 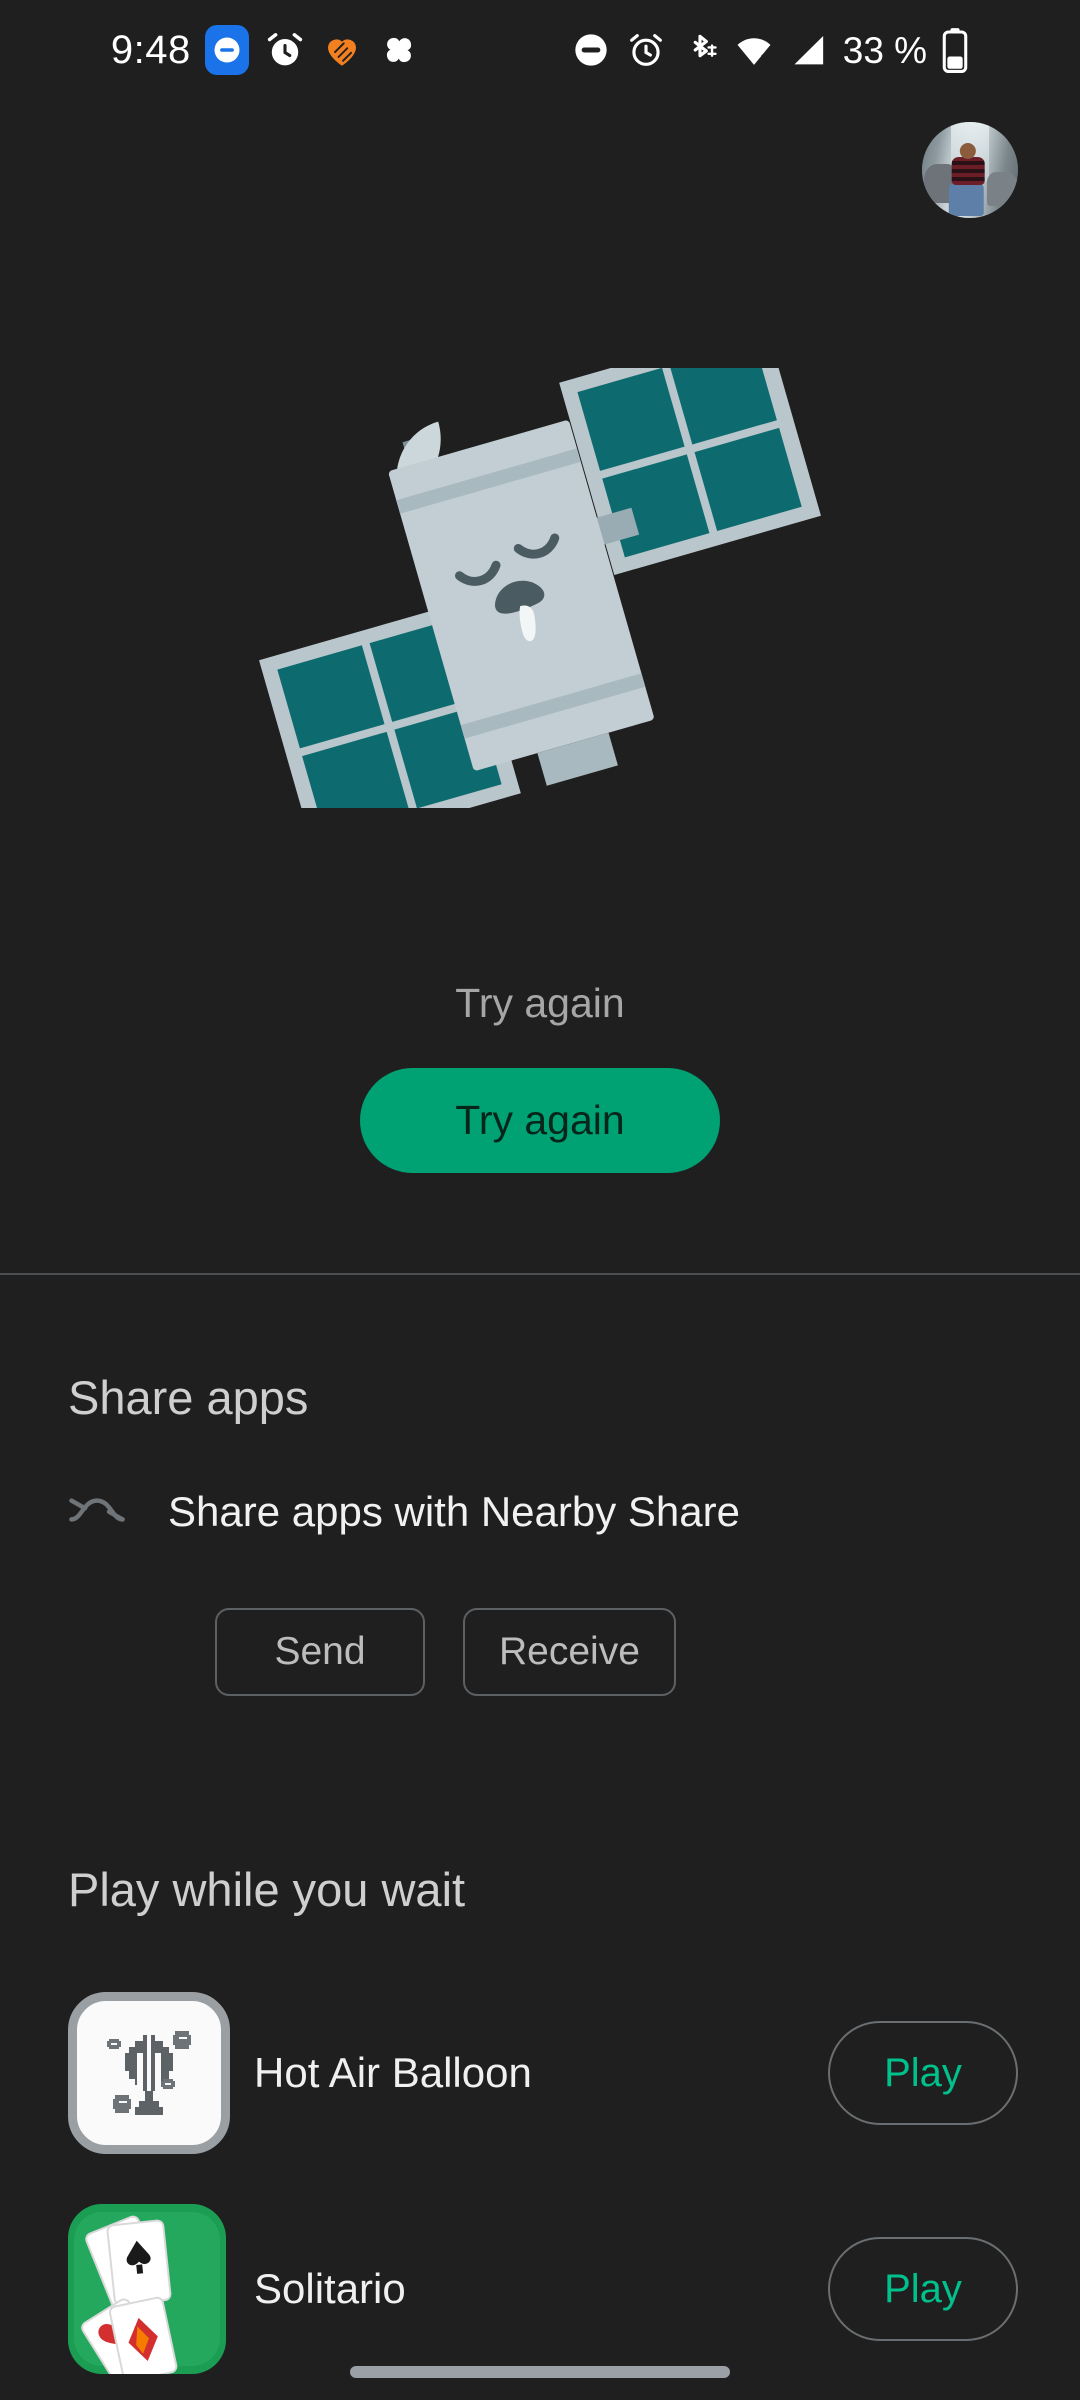 I want to click on bluetooth-icon, so click(x=700, y=50).